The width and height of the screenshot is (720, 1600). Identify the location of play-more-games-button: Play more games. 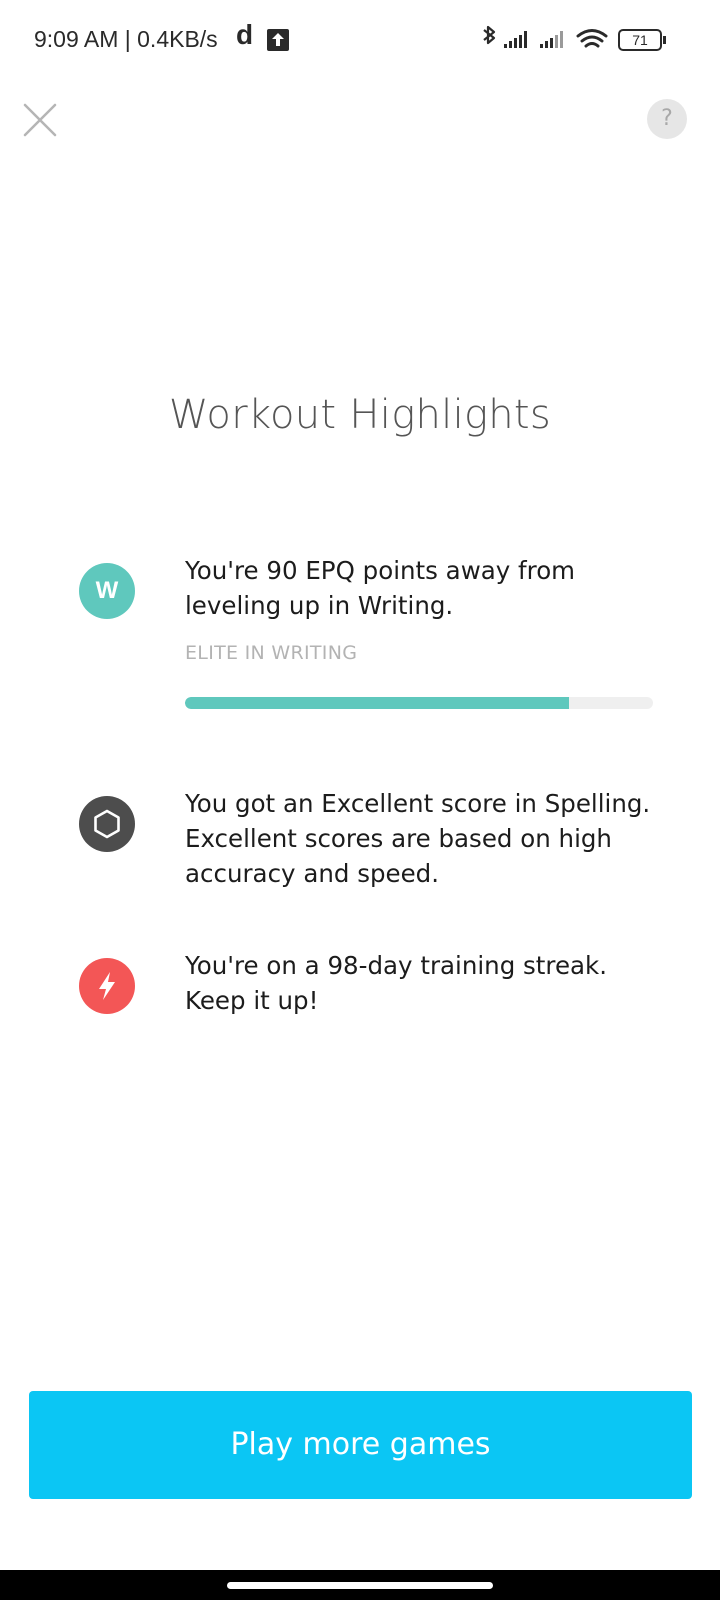
(360, 1445).